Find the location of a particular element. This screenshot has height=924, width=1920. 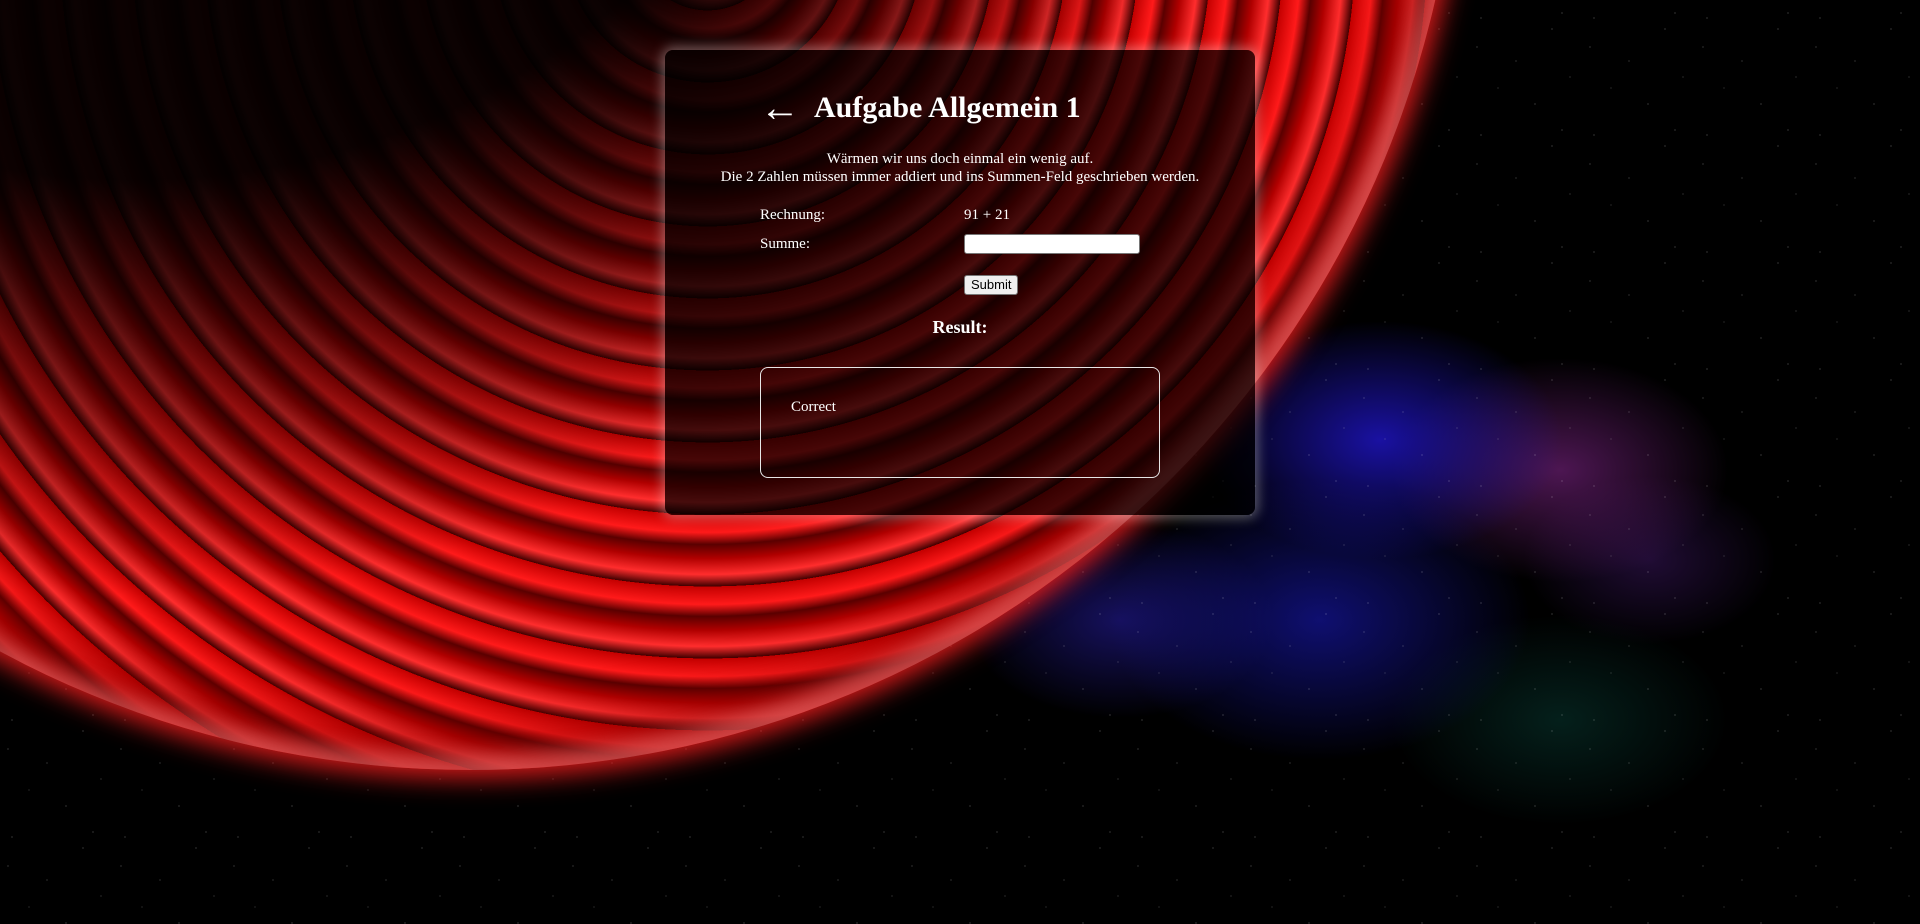

result-box: Correct is located at coordinates (960, 422).